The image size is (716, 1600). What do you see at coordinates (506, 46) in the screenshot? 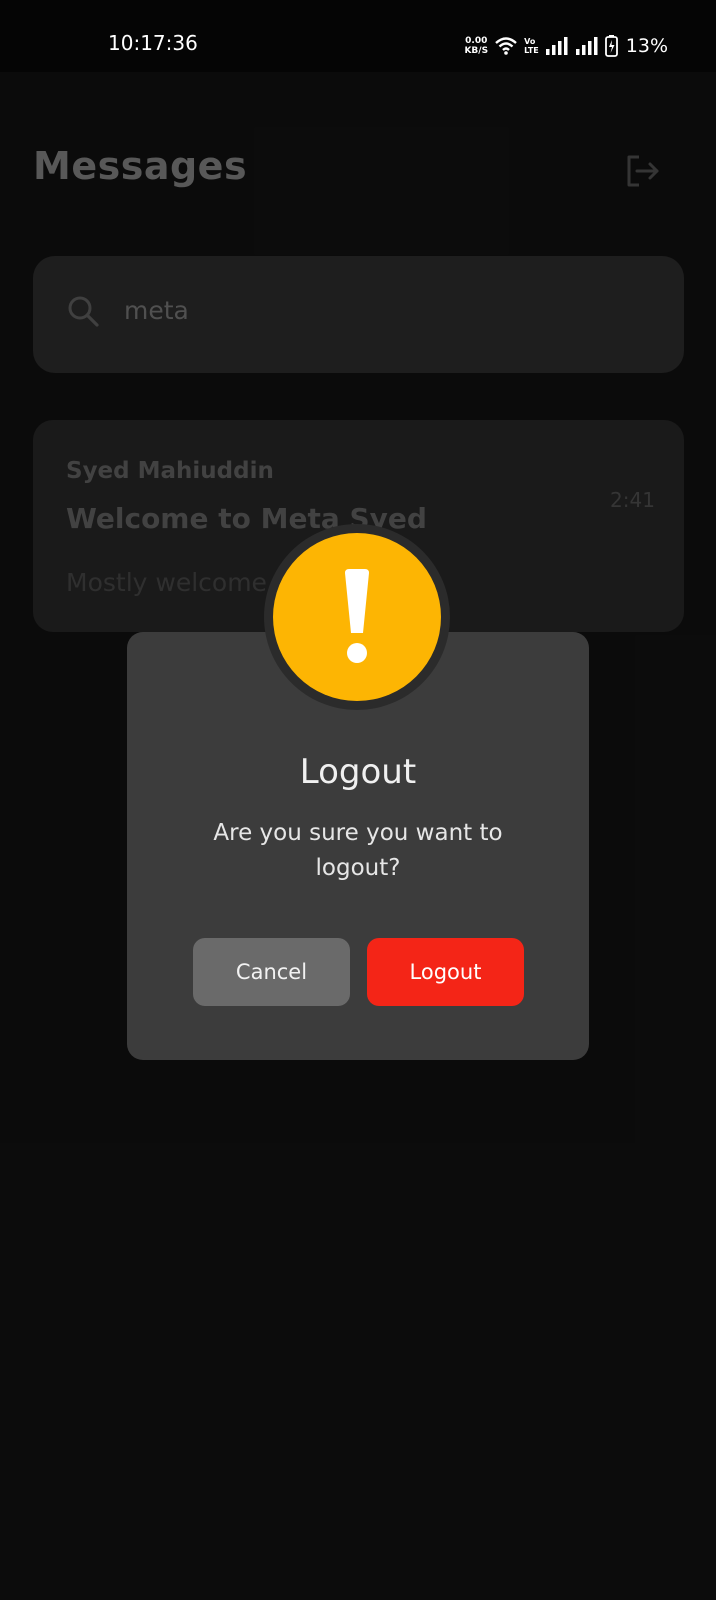
I see `wifi-icon` at bounding box center [506, 46].